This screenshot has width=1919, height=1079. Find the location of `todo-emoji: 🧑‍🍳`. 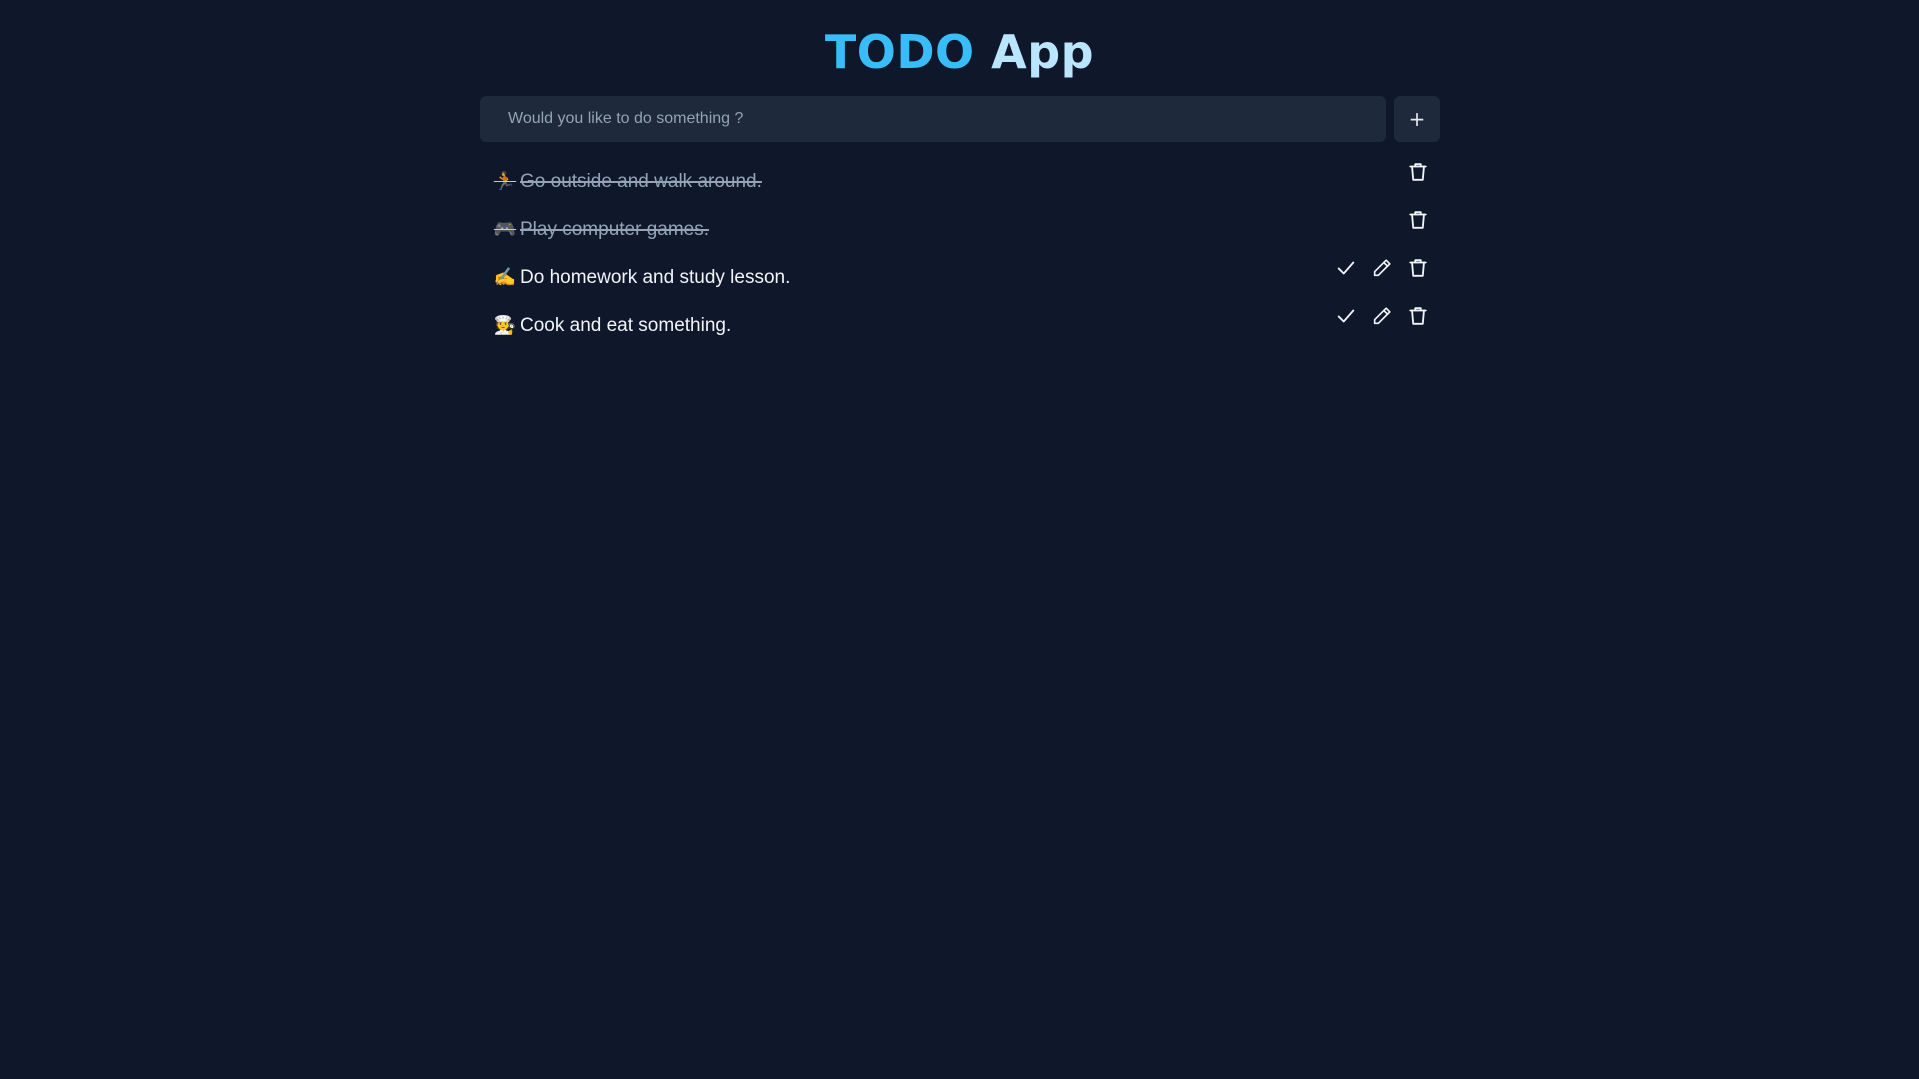

todo-emoji: 🧑‍🍳 is located at coordinates (505, 325).